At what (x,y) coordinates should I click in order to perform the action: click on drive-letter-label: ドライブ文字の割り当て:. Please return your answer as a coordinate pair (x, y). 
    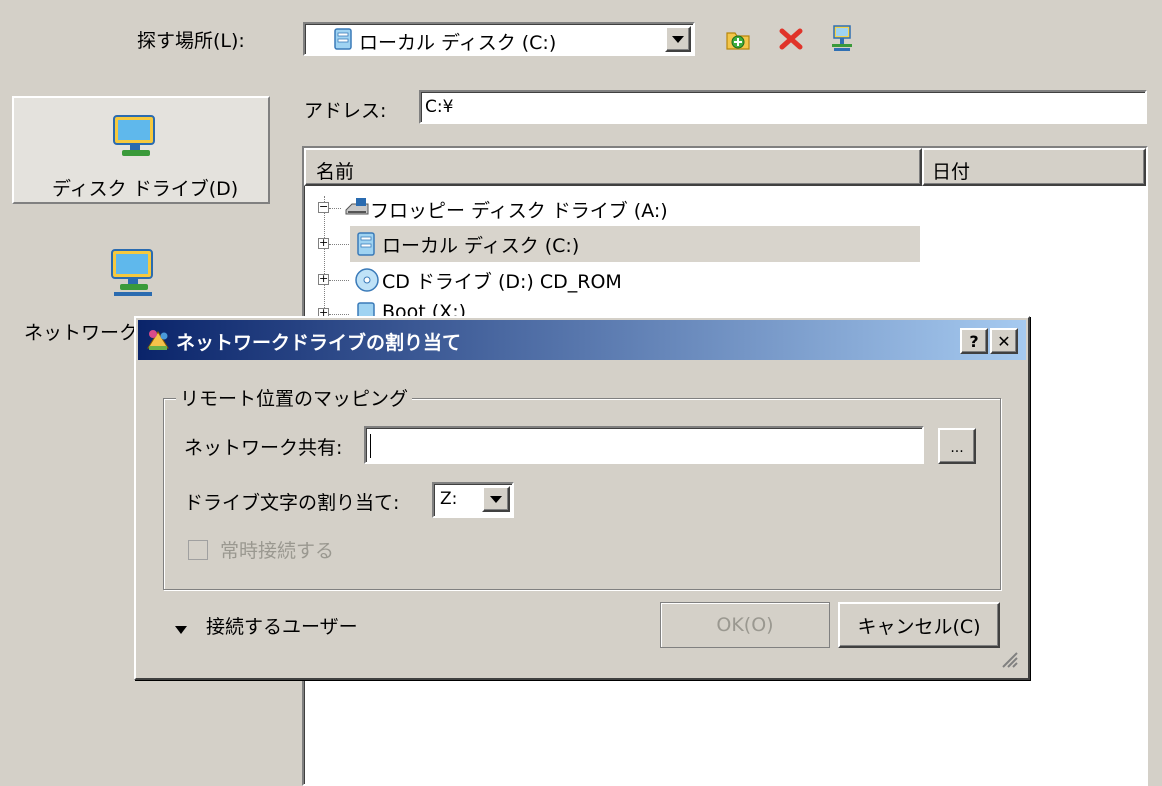
    Looking at the image, I should click on (292, 503).